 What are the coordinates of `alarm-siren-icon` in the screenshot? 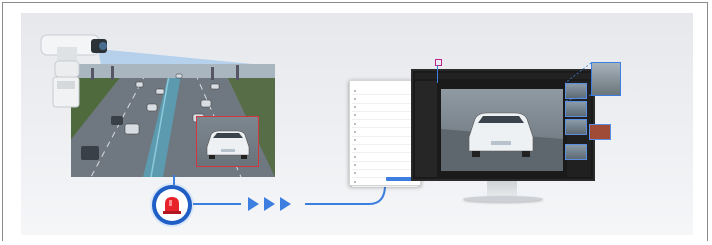 It's located at (172, 205).